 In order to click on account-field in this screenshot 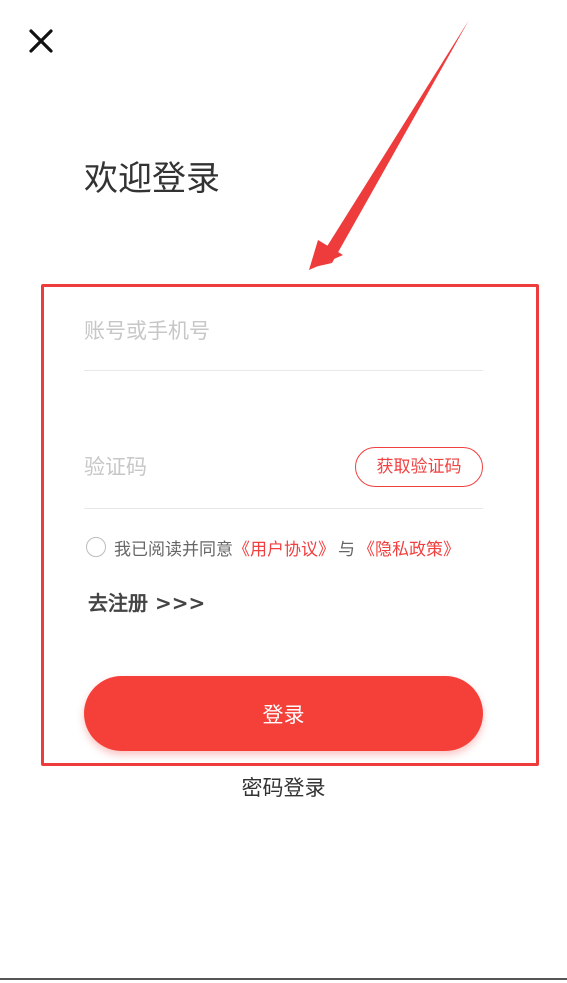, I will do `click(283, 335)`.